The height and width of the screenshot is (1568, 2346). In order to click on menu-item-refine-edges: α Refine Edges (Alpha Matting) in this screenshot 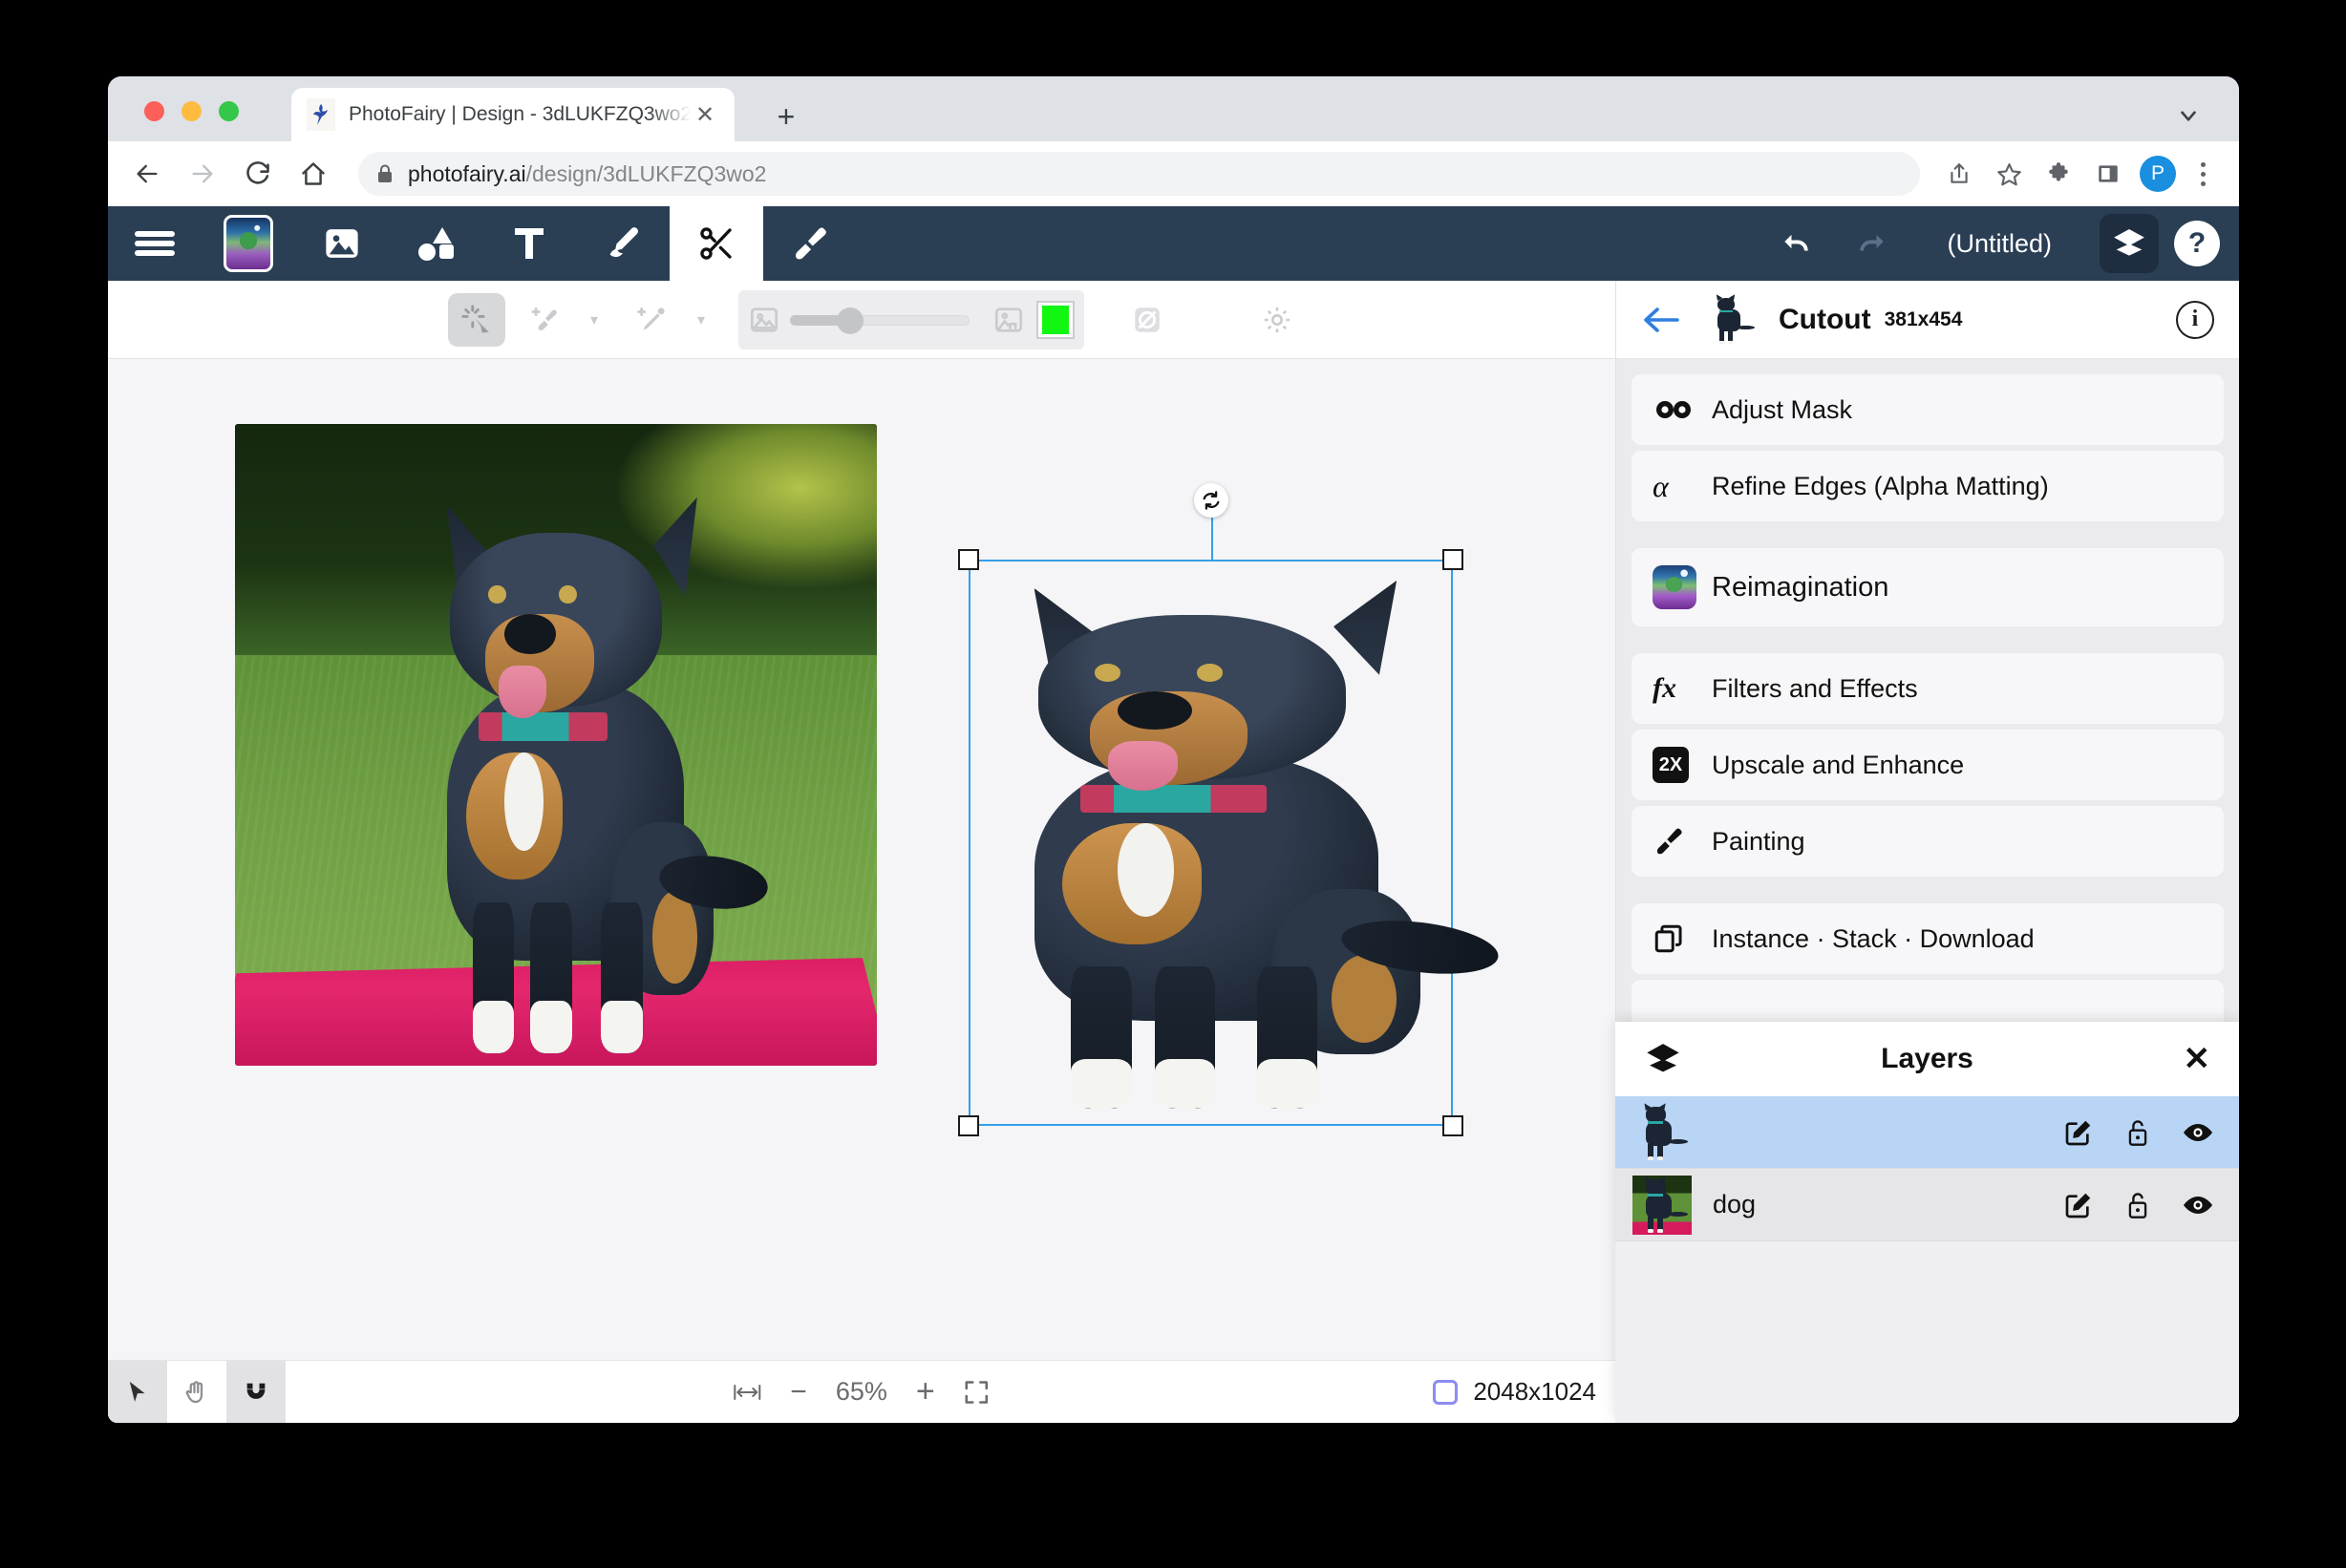, I will do `click(1928, 486)`.